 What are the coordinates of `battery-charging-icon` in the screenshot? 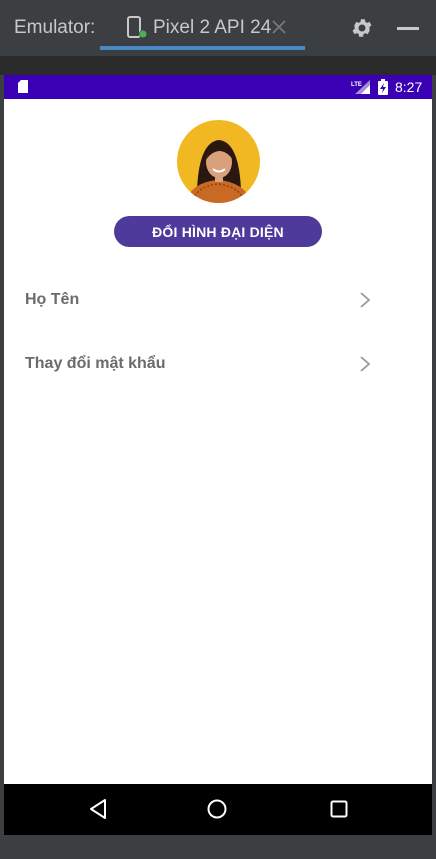 It's located at (383, 87).